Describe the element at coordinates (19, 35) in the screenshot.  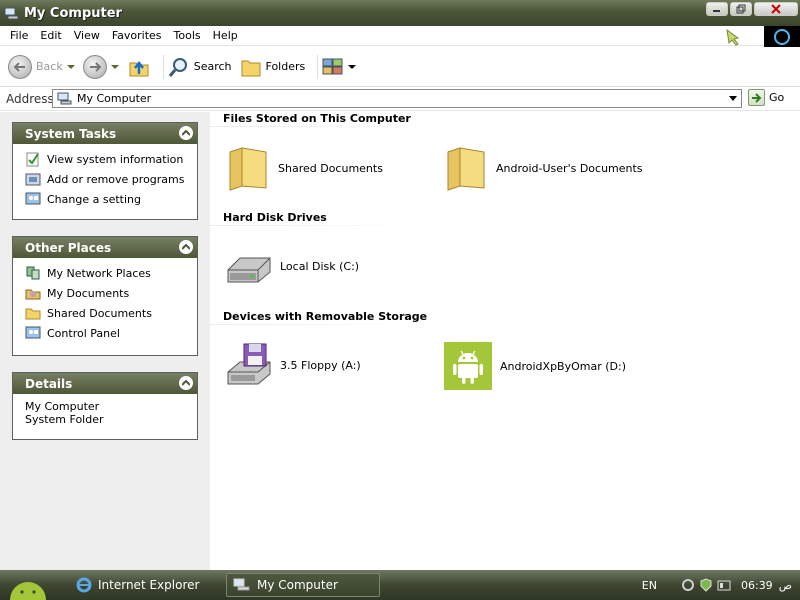
I see `menu-file: File` at that location.